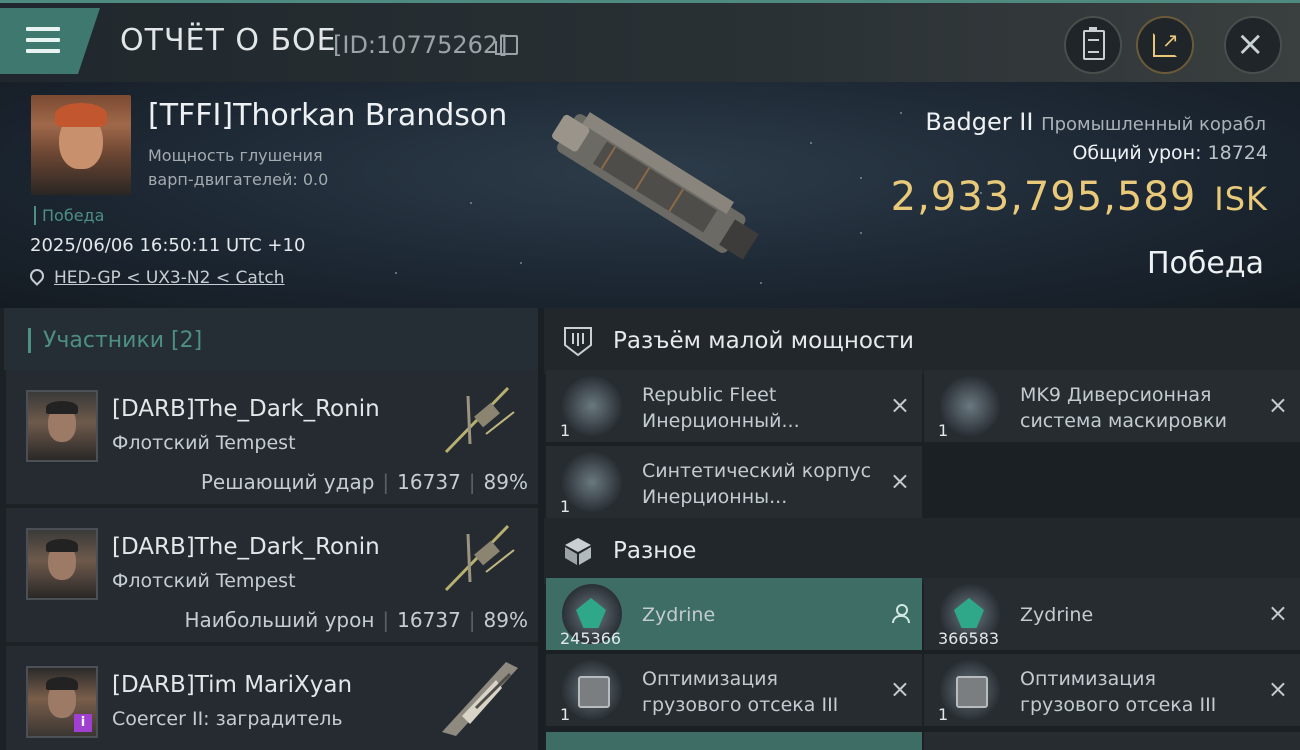  I want to click on fitting-item: 1 MK9 Диверсионная система маскировки ×, so click(1112, 406).